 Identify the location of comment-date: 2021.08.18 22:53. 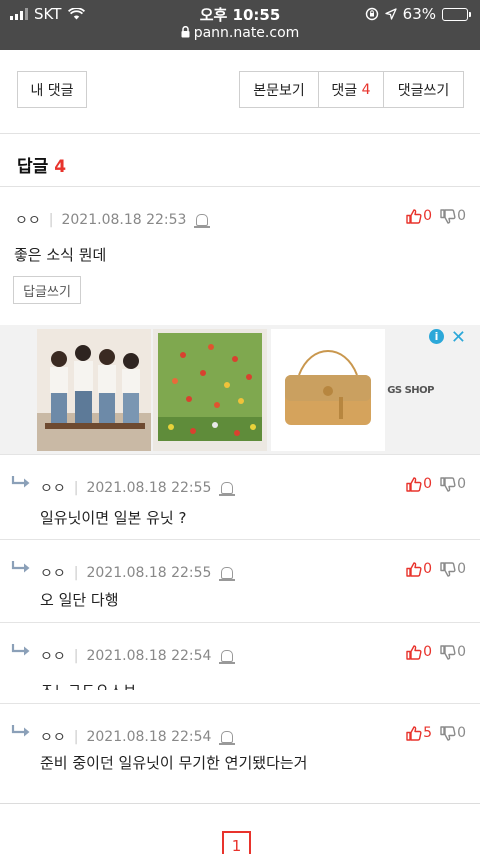
(124, 220).